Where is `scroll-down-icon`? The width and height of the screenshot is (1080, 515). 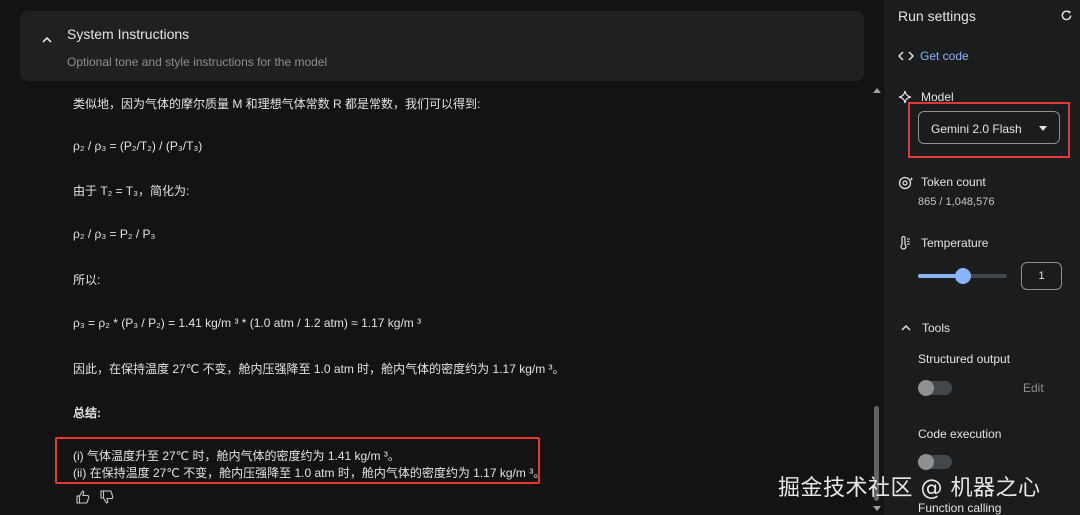 scroll-down-icon is located at coordinates (877, 509).